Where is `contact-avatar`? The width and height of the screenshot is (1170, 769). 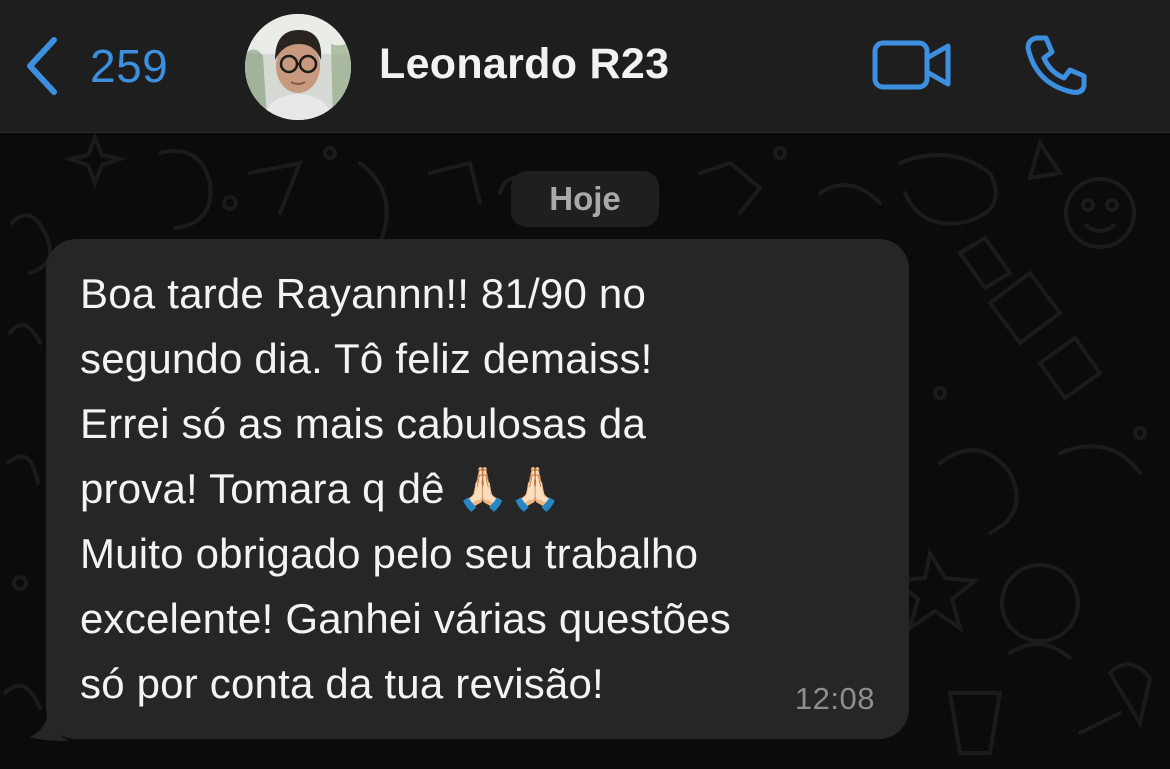 contact-avatar is located at coordinates (298, 67).